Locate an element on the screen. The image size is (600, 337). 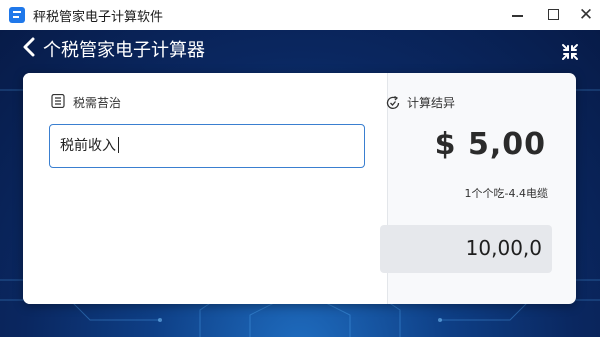
input-panel-label: 税需苔治 is located at coordinates (97, 103).